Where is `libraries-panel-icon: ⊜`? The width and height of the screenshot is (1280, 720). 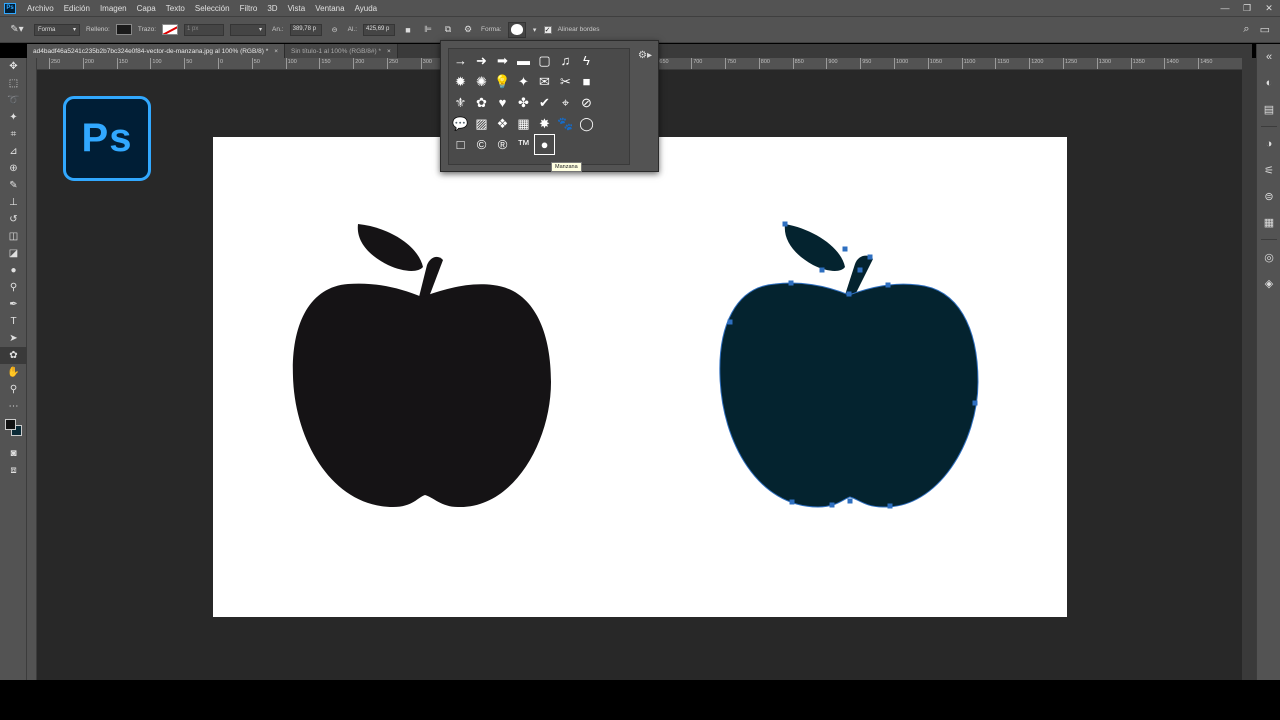 libraries-panel-icon: ⊜ is located at coordinates (1268, 196).